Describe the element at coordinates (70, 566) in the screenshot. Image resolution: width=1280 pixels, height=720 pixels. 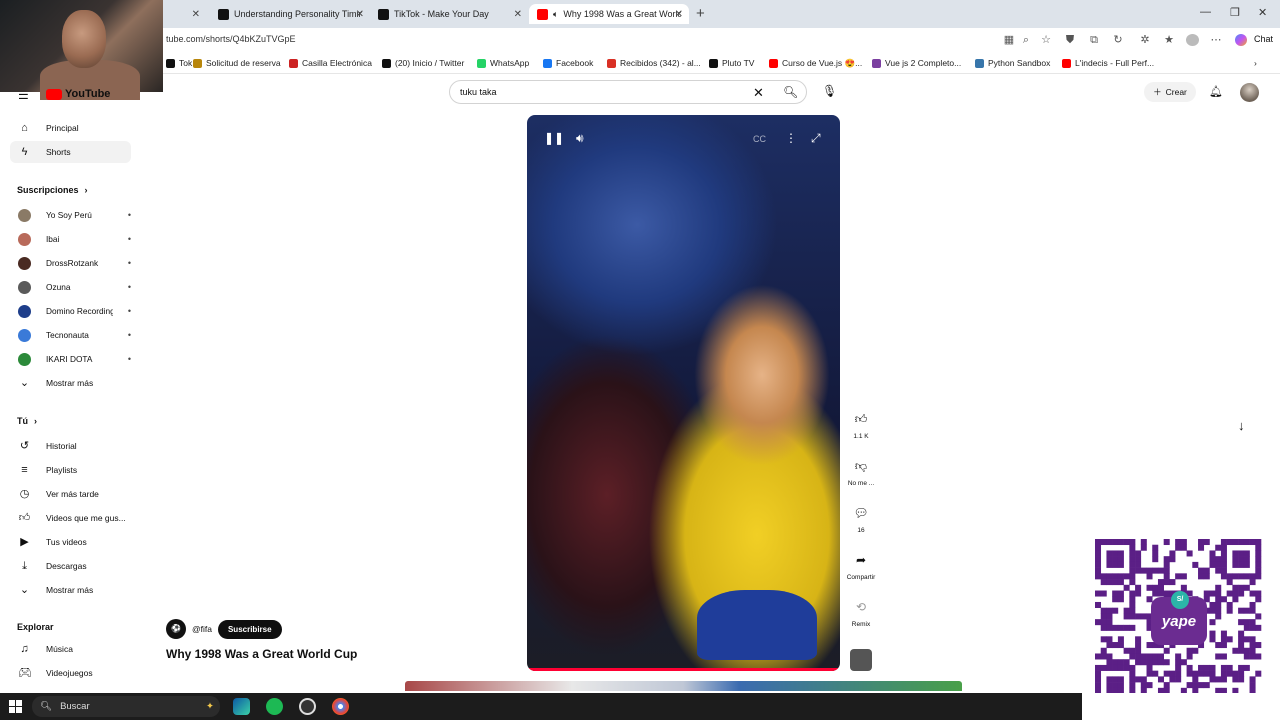
I see `sidebar-item-descargas: ⤓ Descargas` at that location.